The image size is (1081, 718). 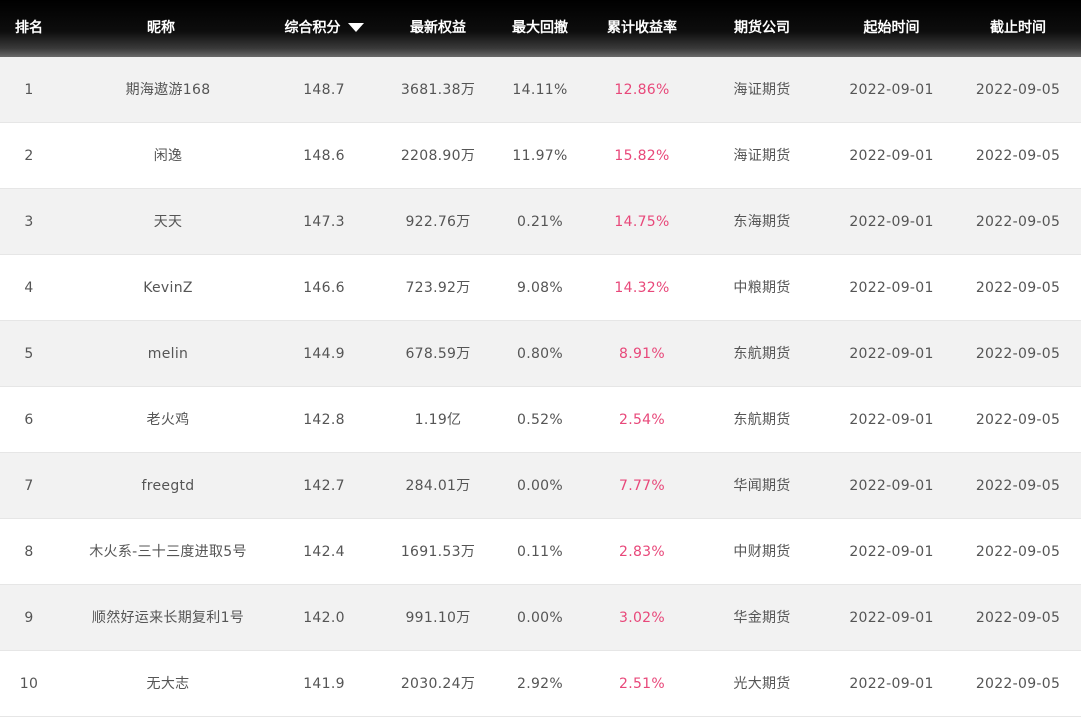 I want to click on cell-return: 8.91%, so click(x=642, y=354).